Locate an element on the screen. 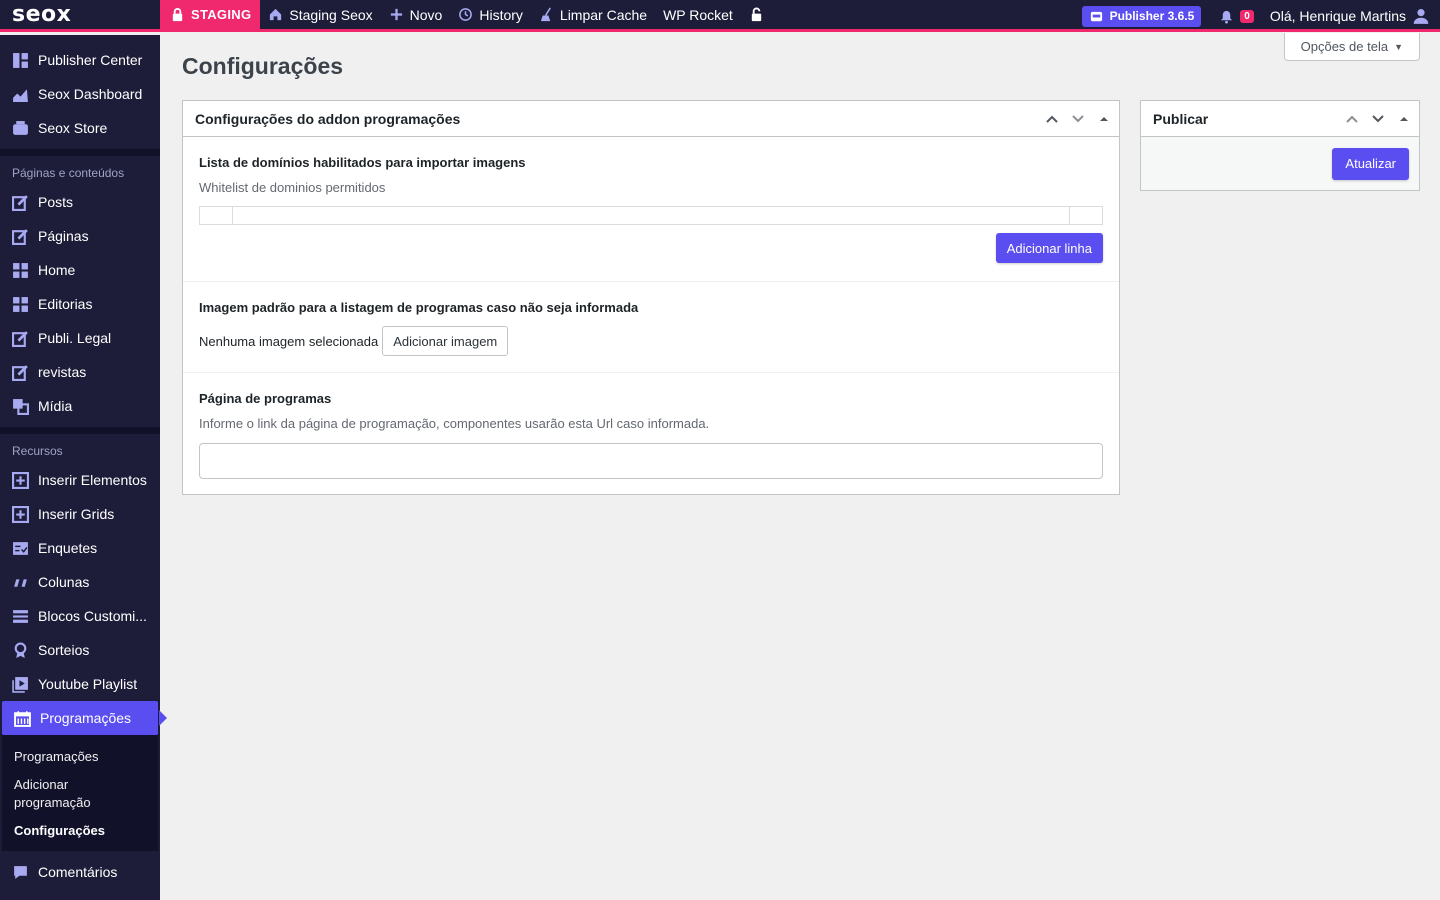 The image size is (1440, 900). site-link: Staging Seox is located at coordinates (320, 15).